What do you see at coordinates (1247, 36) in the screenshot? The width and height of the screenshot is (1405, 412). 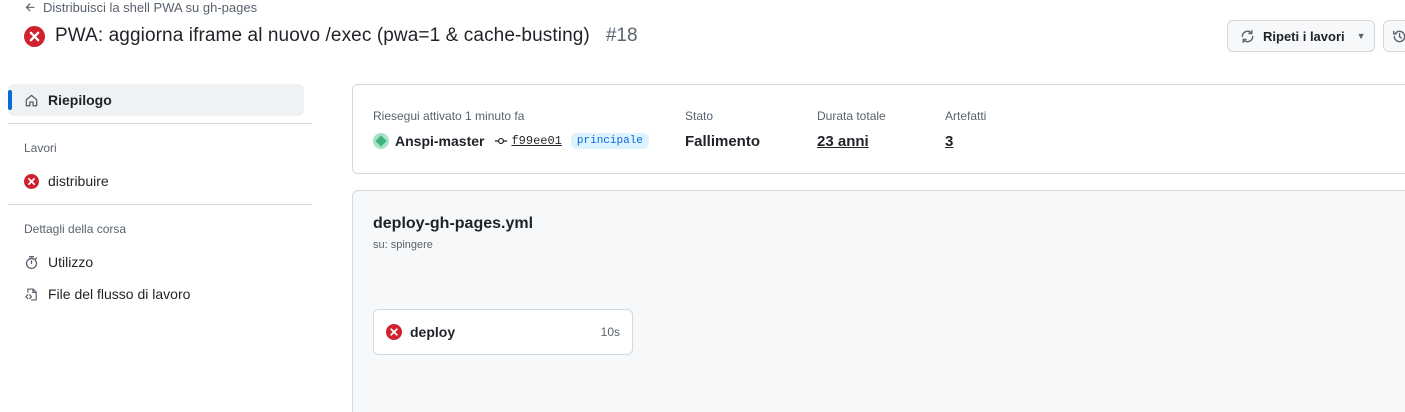 I see `sync-icon` at bounding box center [1247, 36].